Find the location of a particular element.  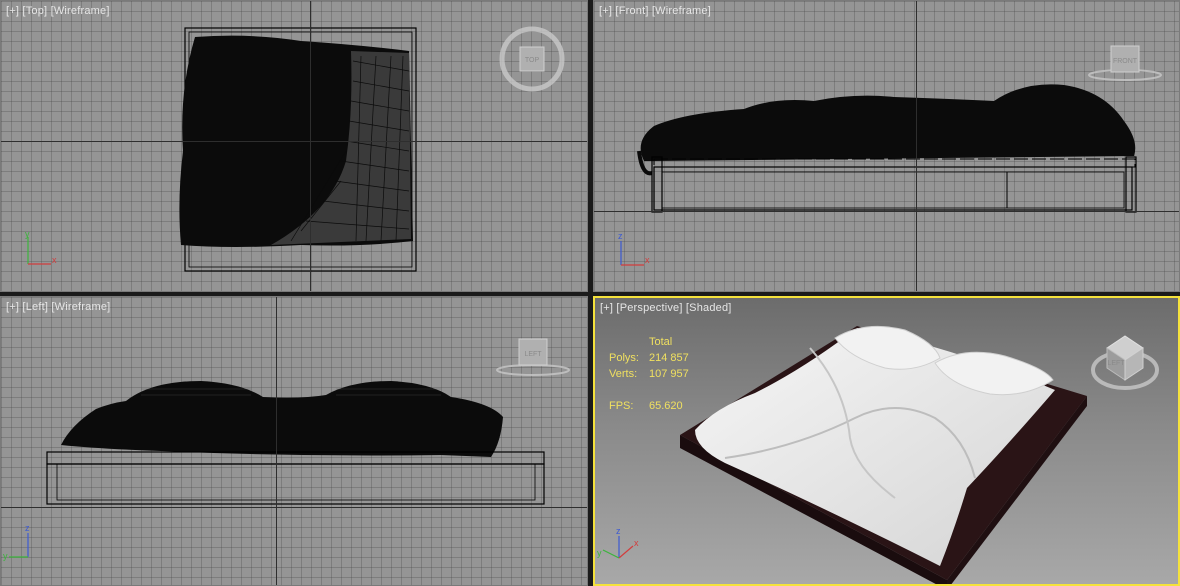

axis-gizmo-top: y x is located at coordinates (41, 247).